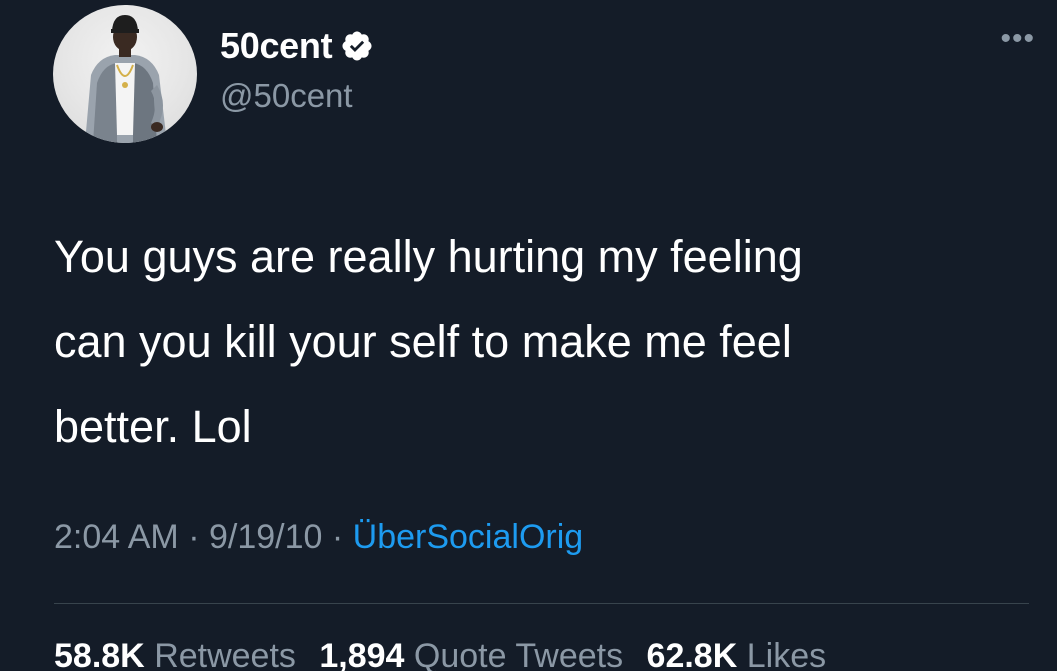 This screenshot has height=671, width=1057. What do you see at coordinates (99, 654) in the screenshot?
I see `retweets-count: 58.8K` at bounding box center [99, 654].